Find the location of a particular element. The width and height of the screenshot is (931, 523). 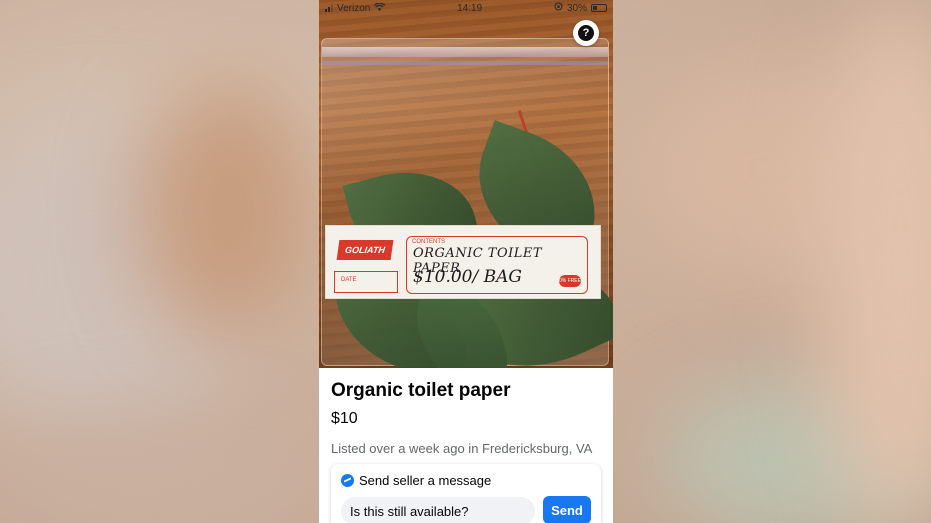

signal-icon is located at coordinates (329, 8).